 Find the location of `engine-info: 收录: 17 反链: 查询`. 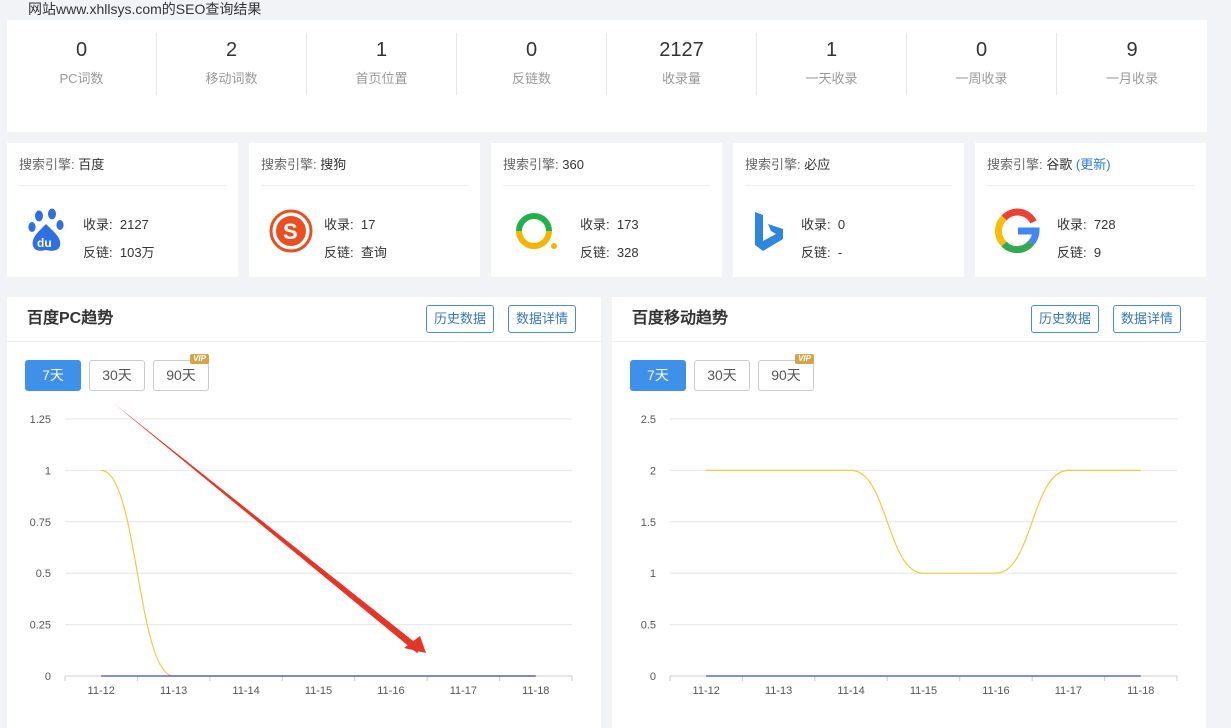

engine-info: 收录: 17 反链: 查询 is located at coordinates (355, 239).